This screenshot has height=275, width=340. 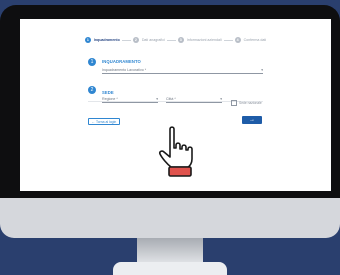 What do you see at coordinates (171, 99) in the screenshot?
I see `field-label: Città *` at bounding box center [171, 99].